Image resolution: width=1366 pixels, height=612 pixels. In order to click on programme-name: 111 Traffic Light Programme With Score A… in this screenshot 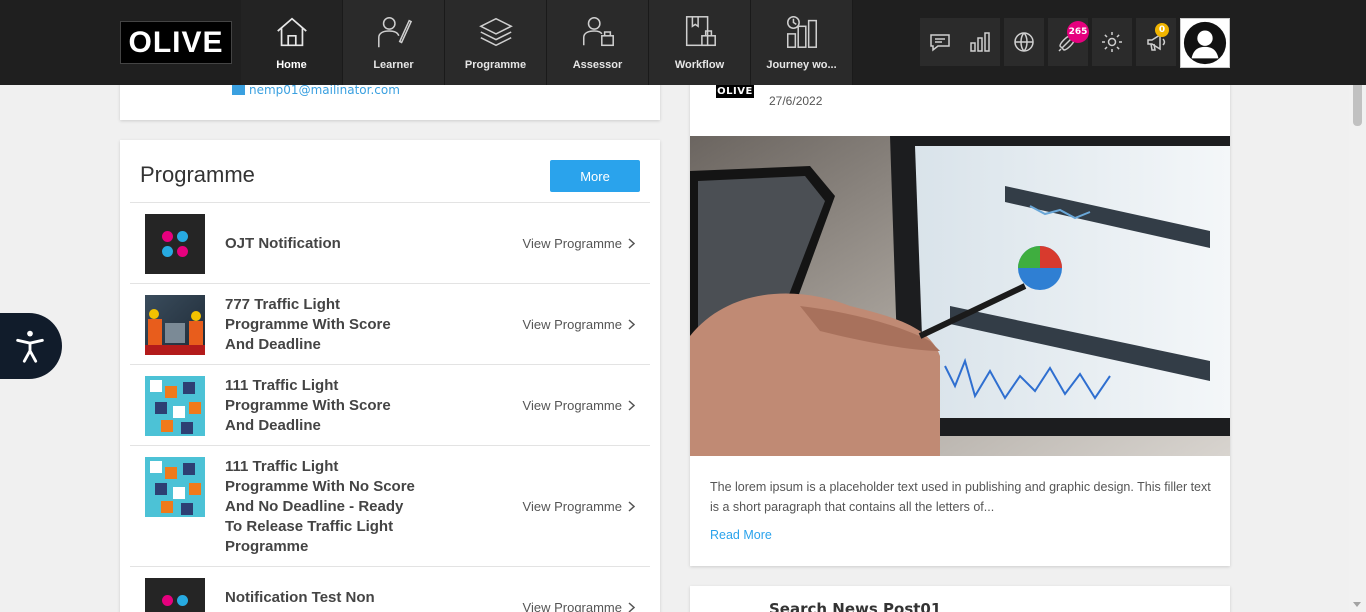, I will do `click(320, 406)`.